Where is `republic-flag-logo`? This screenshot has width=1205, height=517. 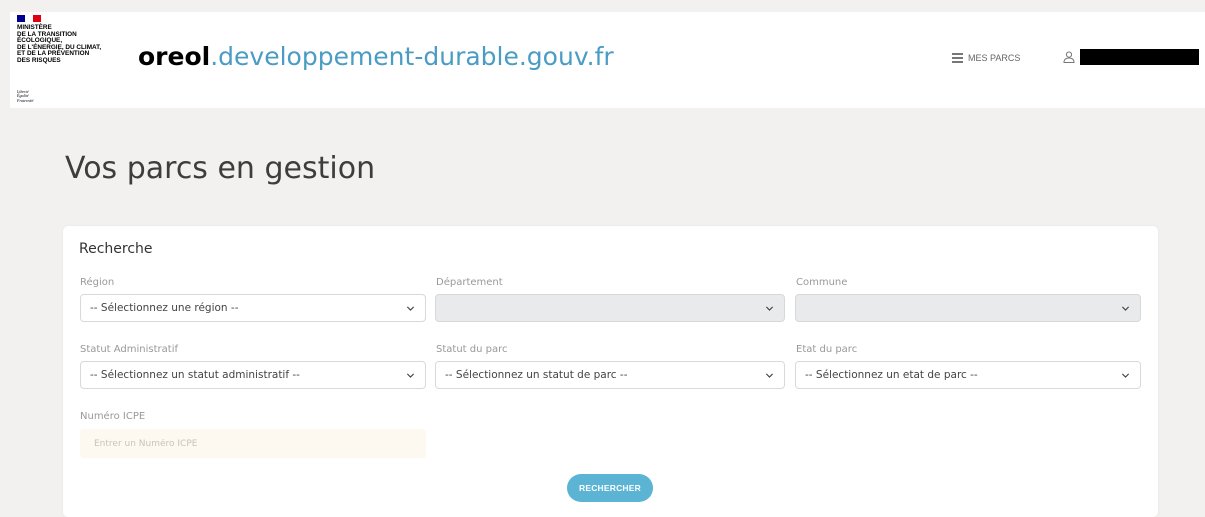
republic-flag-logo is located at coordinates (29, 18).